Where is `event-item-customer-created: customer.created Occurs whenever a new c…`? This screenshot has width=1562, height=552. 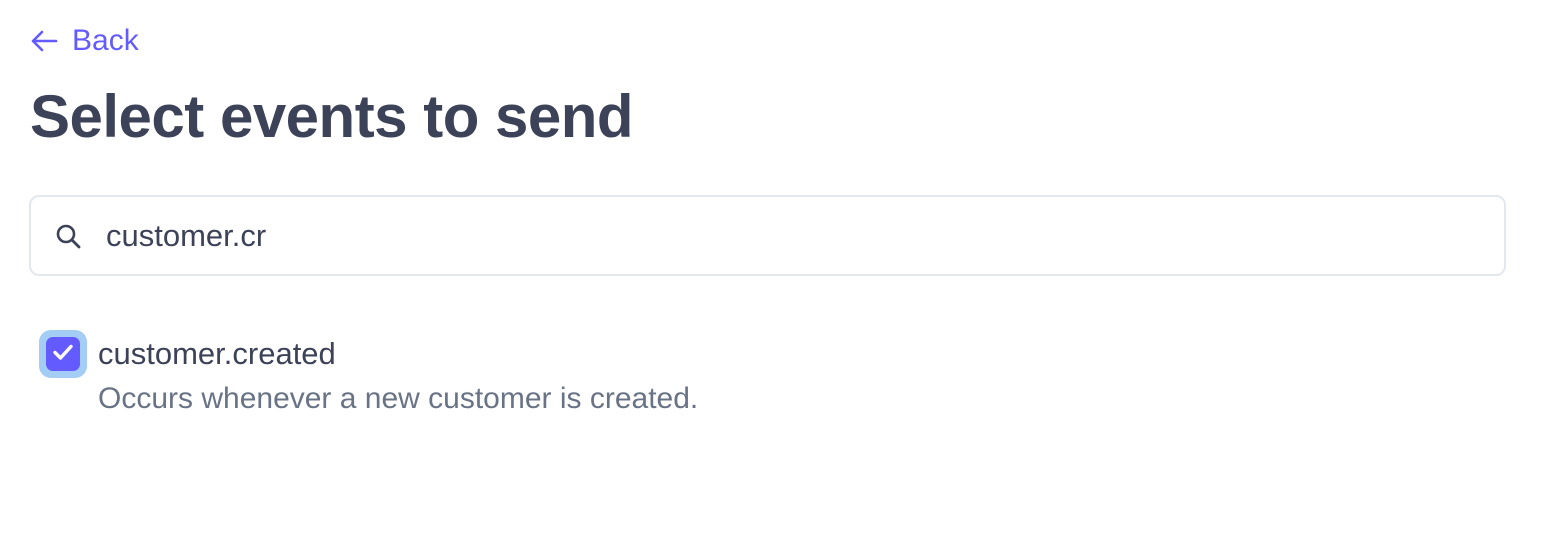 event-item-customer-created: customer.created Occurs whenever a new c… is located at coordinates (368, 373).